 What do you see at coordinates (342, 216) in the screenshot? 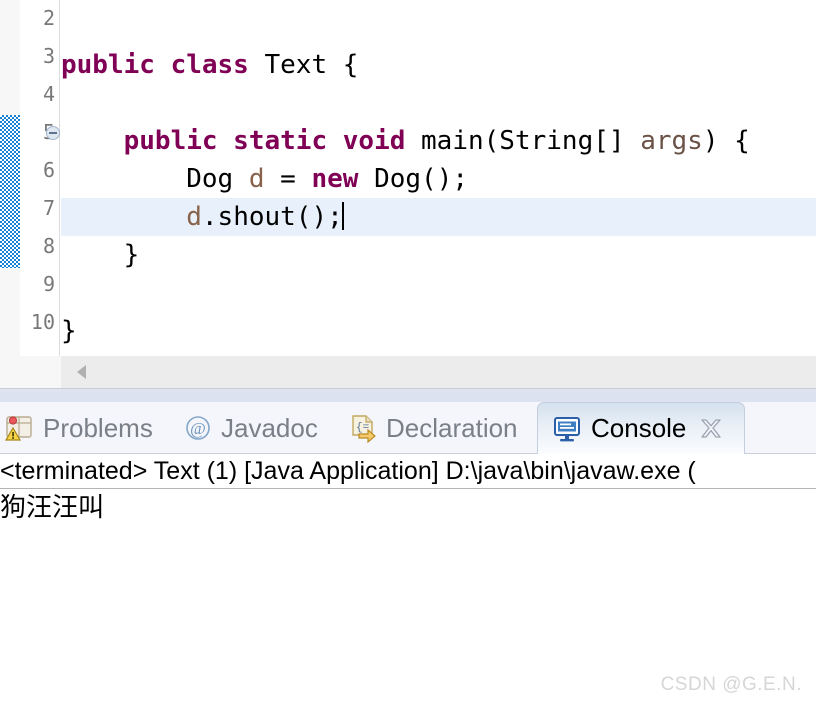
I see `text-caret` at bounding box center [342, 216].